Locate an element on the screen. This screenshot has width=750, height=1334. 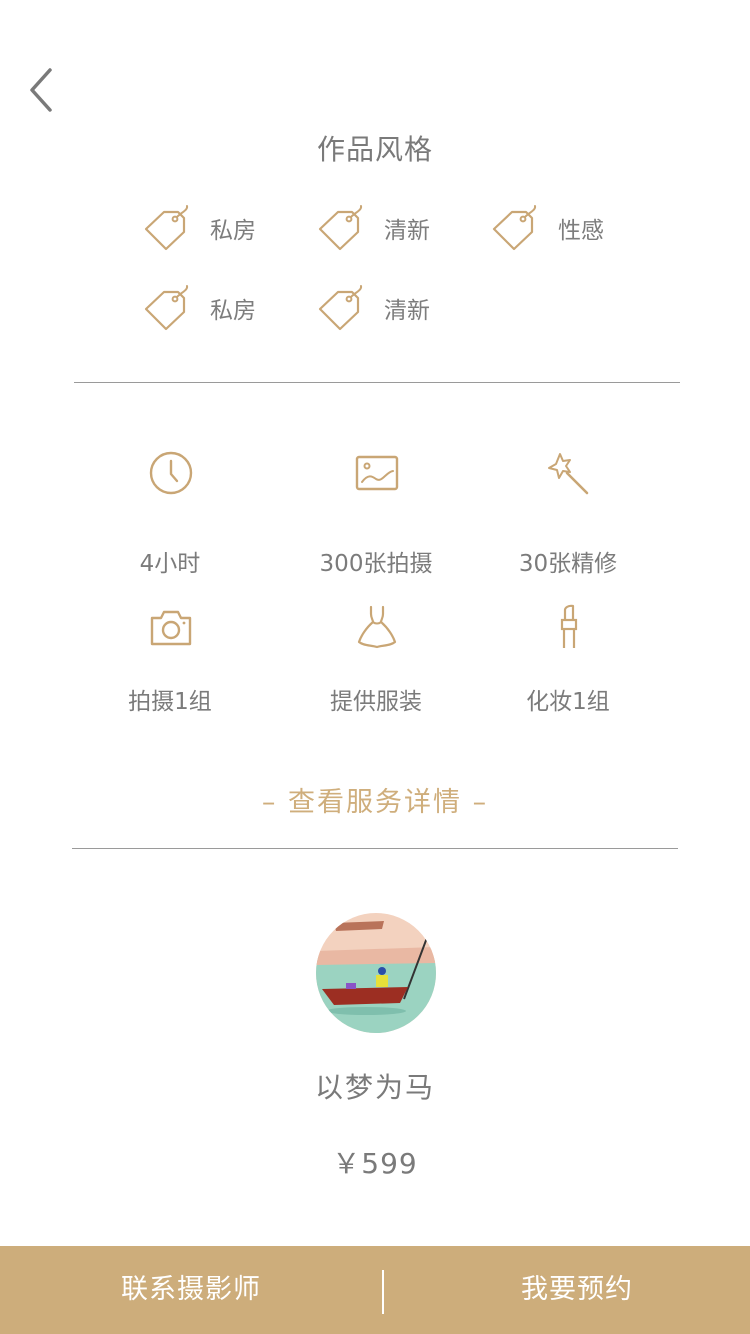
feature-retouch: 30张精修 is located at coordinates (568, 515).